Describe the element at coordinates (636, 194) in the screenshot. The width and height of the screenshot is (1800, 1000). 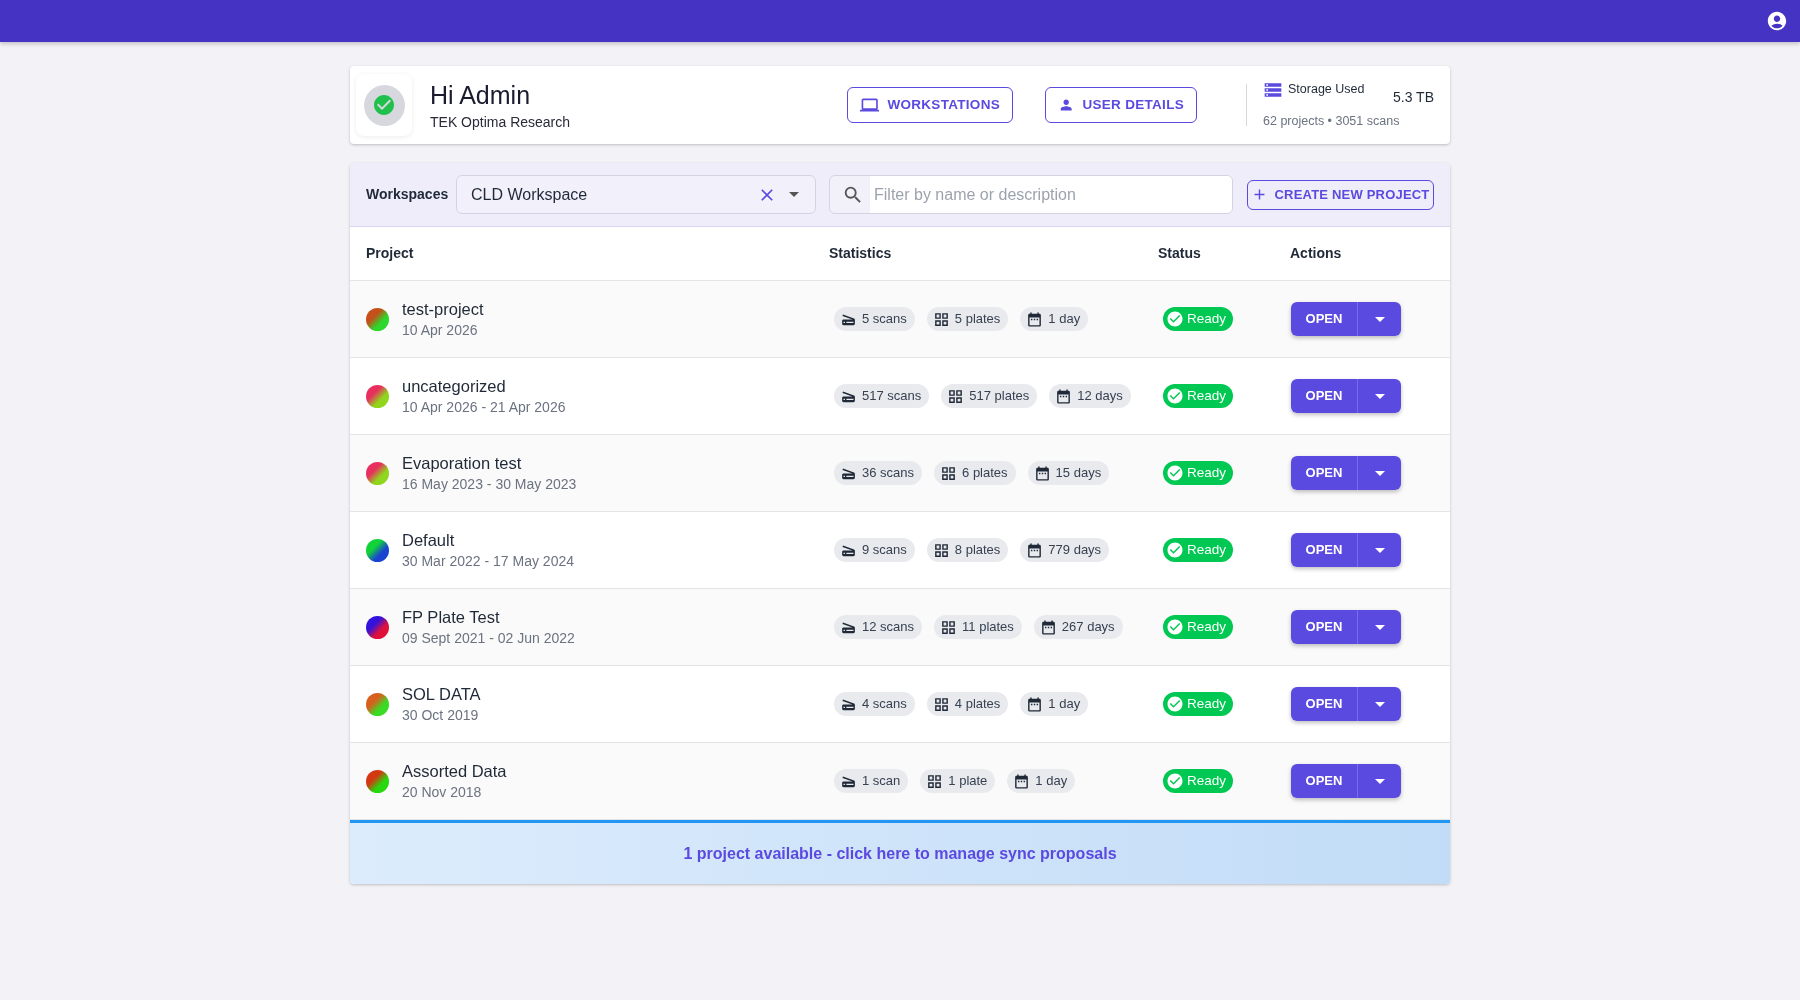
I see `workspace-select: CLD Workspace` at that location.